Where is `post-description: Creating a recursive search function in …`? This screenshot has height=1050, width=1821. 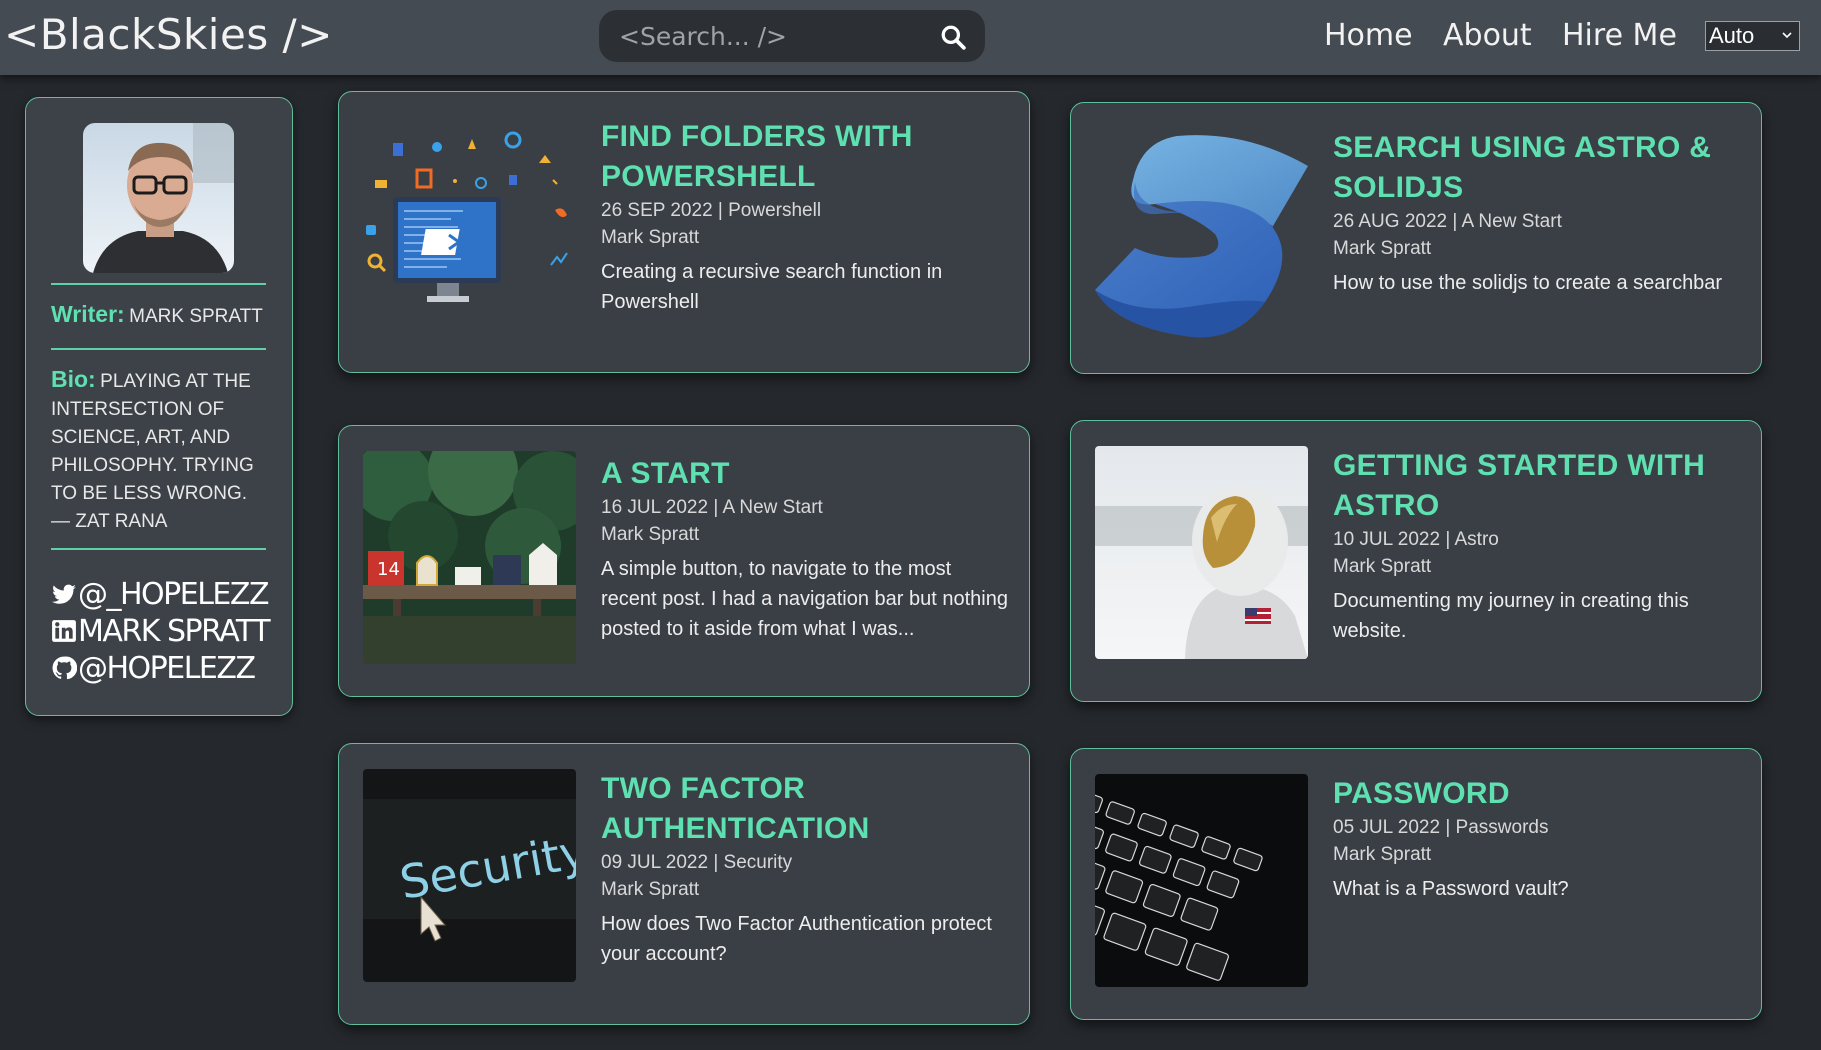 post-description: Creating a recursive search function in … is located at coordinates (772, 287).